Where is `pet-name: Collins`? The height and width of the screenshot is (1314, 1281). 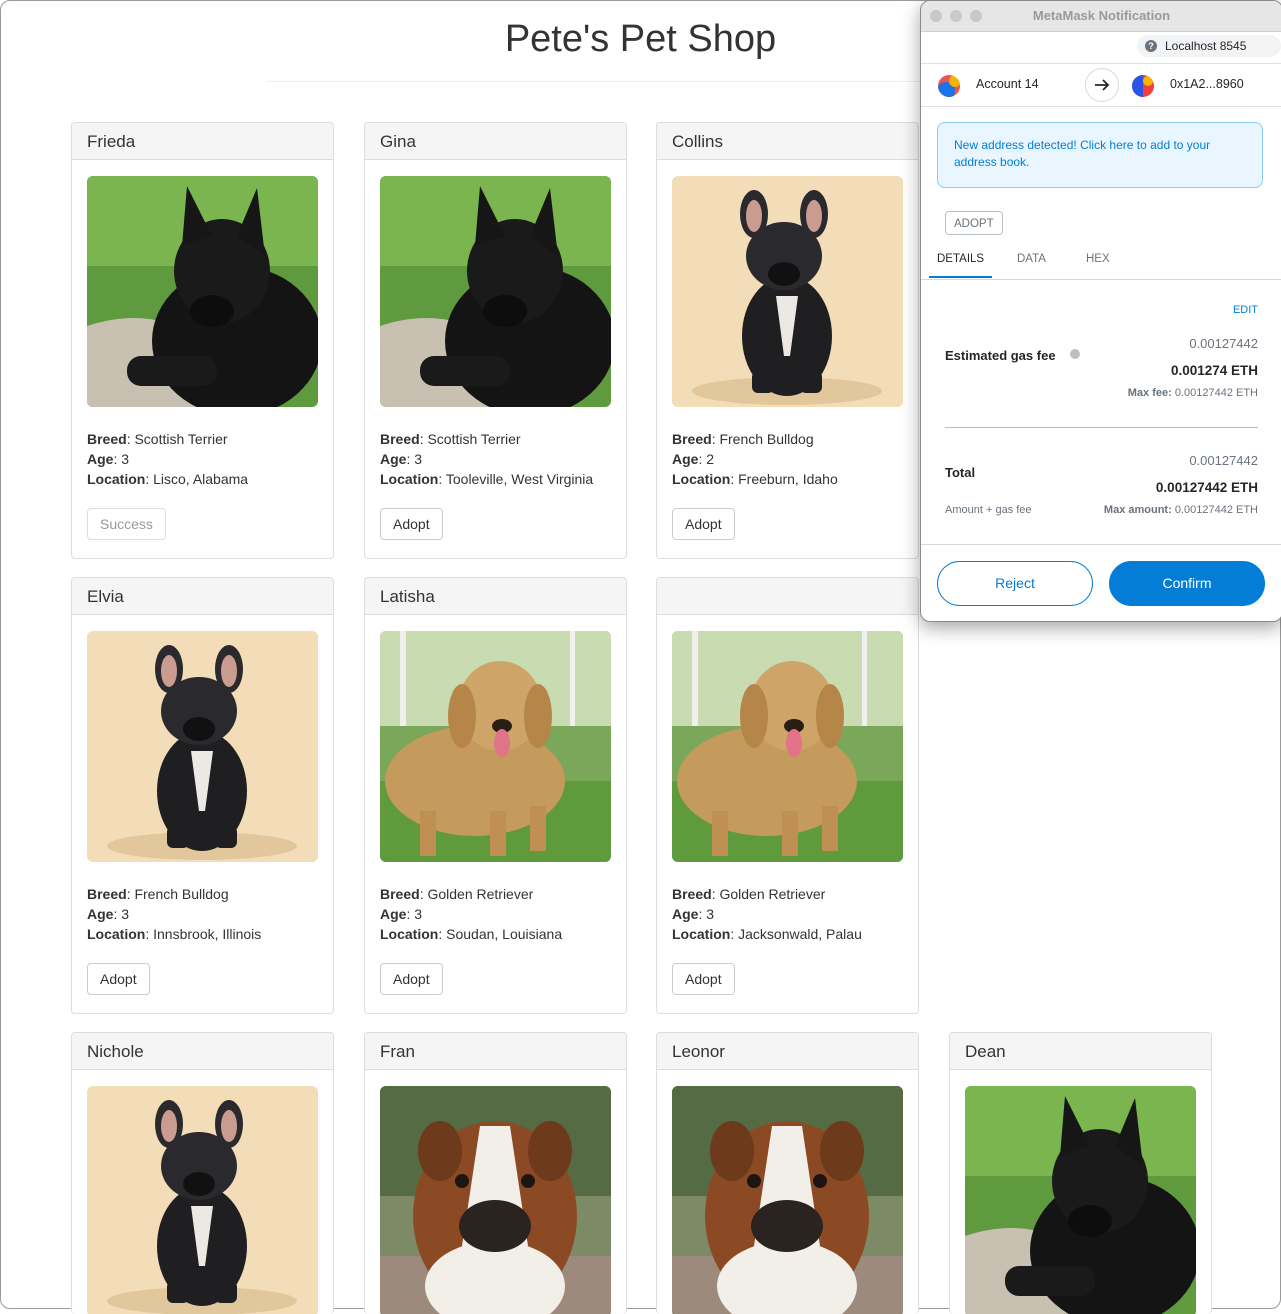 pet-name: Collins is located at coordinates (787, 141).